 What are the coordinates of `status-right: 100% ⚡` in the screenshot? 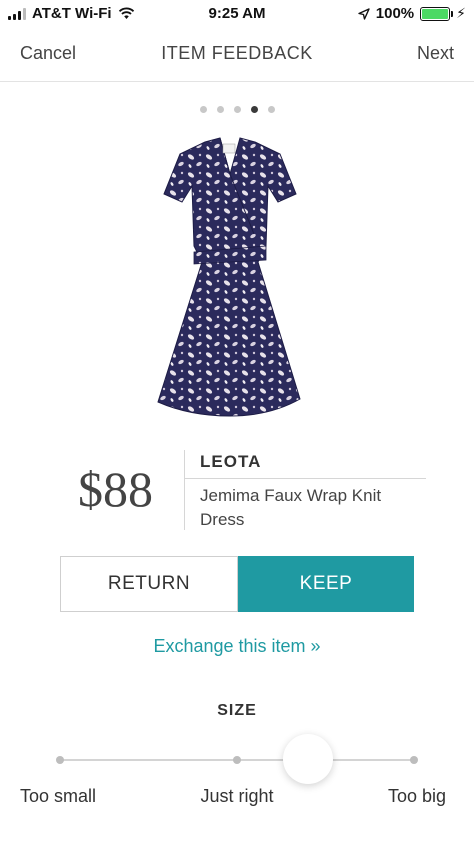 It's located at (412, 13).